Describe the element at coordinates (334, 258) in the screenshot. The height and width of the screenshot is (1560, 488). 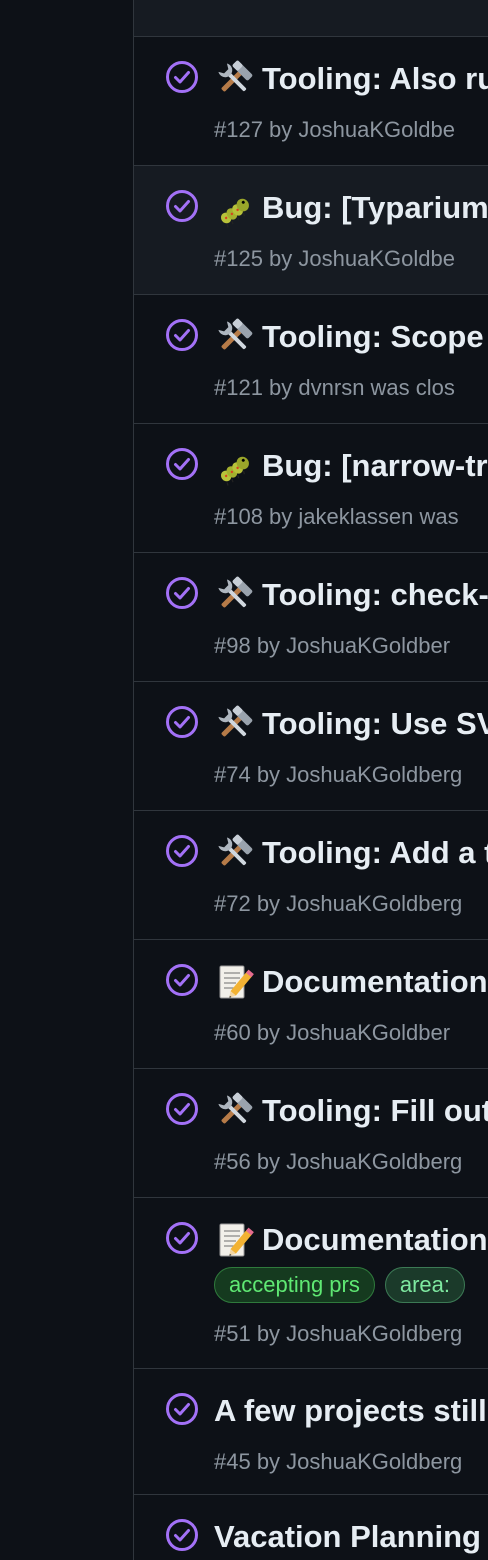
I see `issue-meta: #125 by JoshuaKGoldbe` at that location.